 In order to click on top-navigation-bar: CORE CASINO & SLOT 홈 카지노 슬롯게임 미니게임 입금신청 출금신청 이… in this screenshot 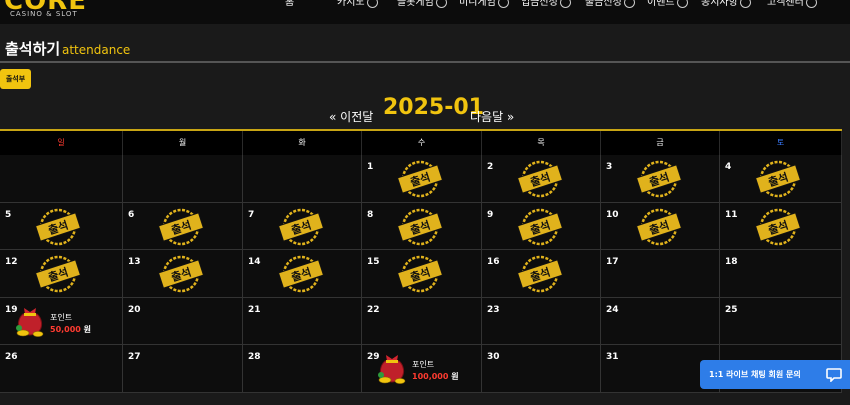, I will do `click(425, 12)`.